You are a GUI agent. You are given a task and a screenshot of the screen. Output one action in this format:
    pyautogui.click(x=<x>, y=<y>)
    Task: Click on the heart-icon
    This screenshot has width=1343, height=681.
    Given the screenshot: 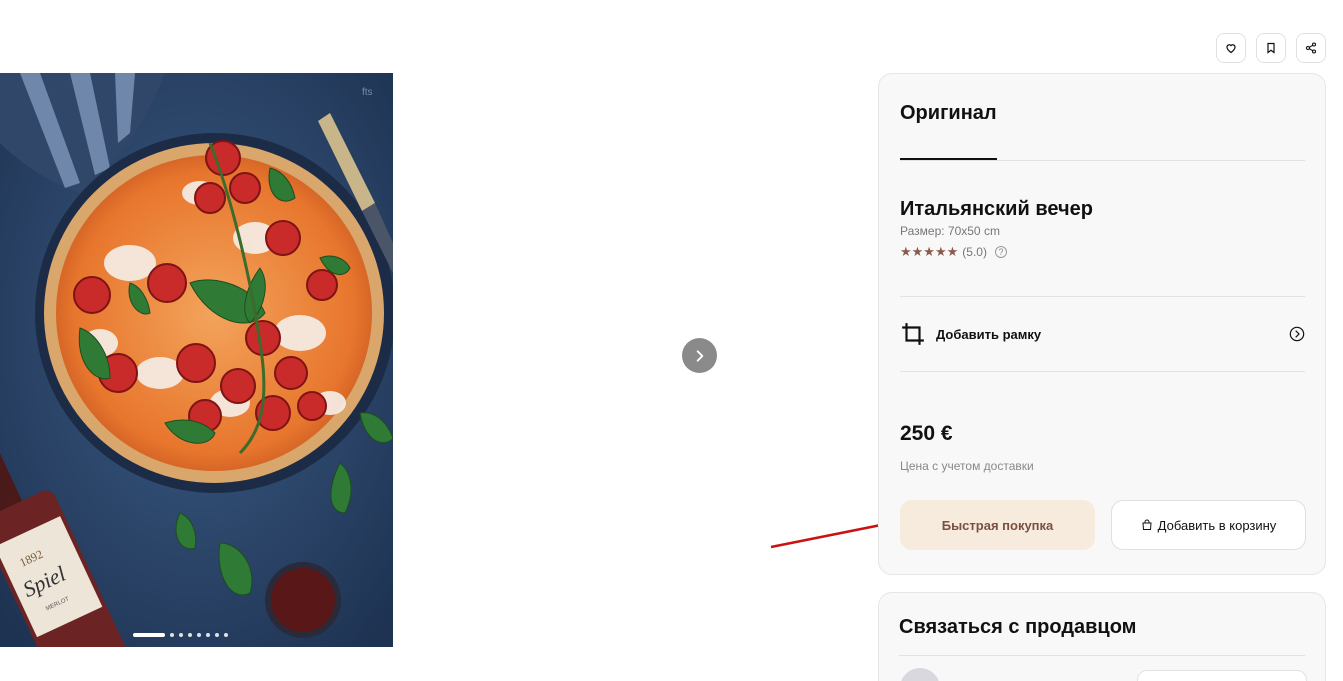 What is the action you would take?
    pyautogui.click(x=1231, y=49)
    